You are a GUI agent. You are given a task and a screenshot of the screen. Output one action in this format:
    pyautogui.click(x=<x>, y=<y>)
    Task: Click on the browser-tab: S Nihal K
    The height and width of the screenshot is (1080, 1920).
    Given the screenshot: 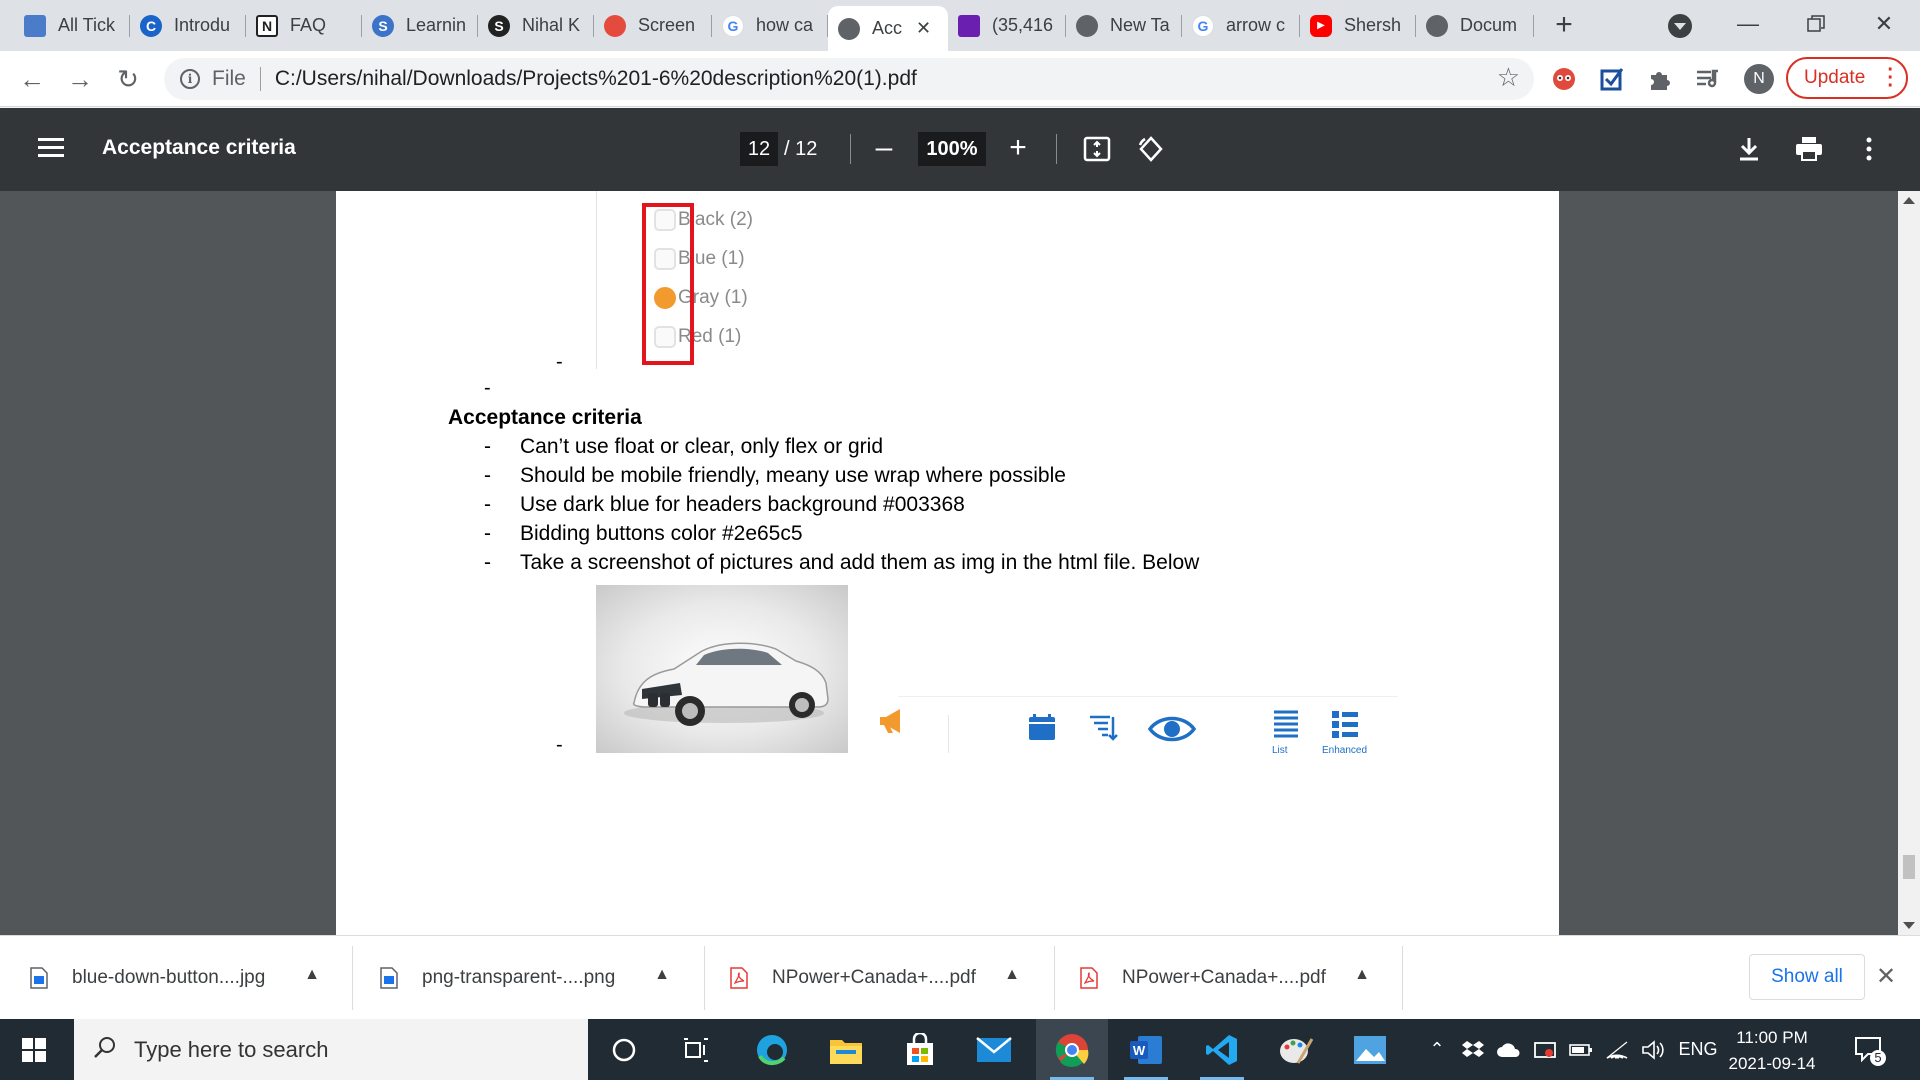 What is the action you would take?
    pyautogui.click(x=536, y=25)
    